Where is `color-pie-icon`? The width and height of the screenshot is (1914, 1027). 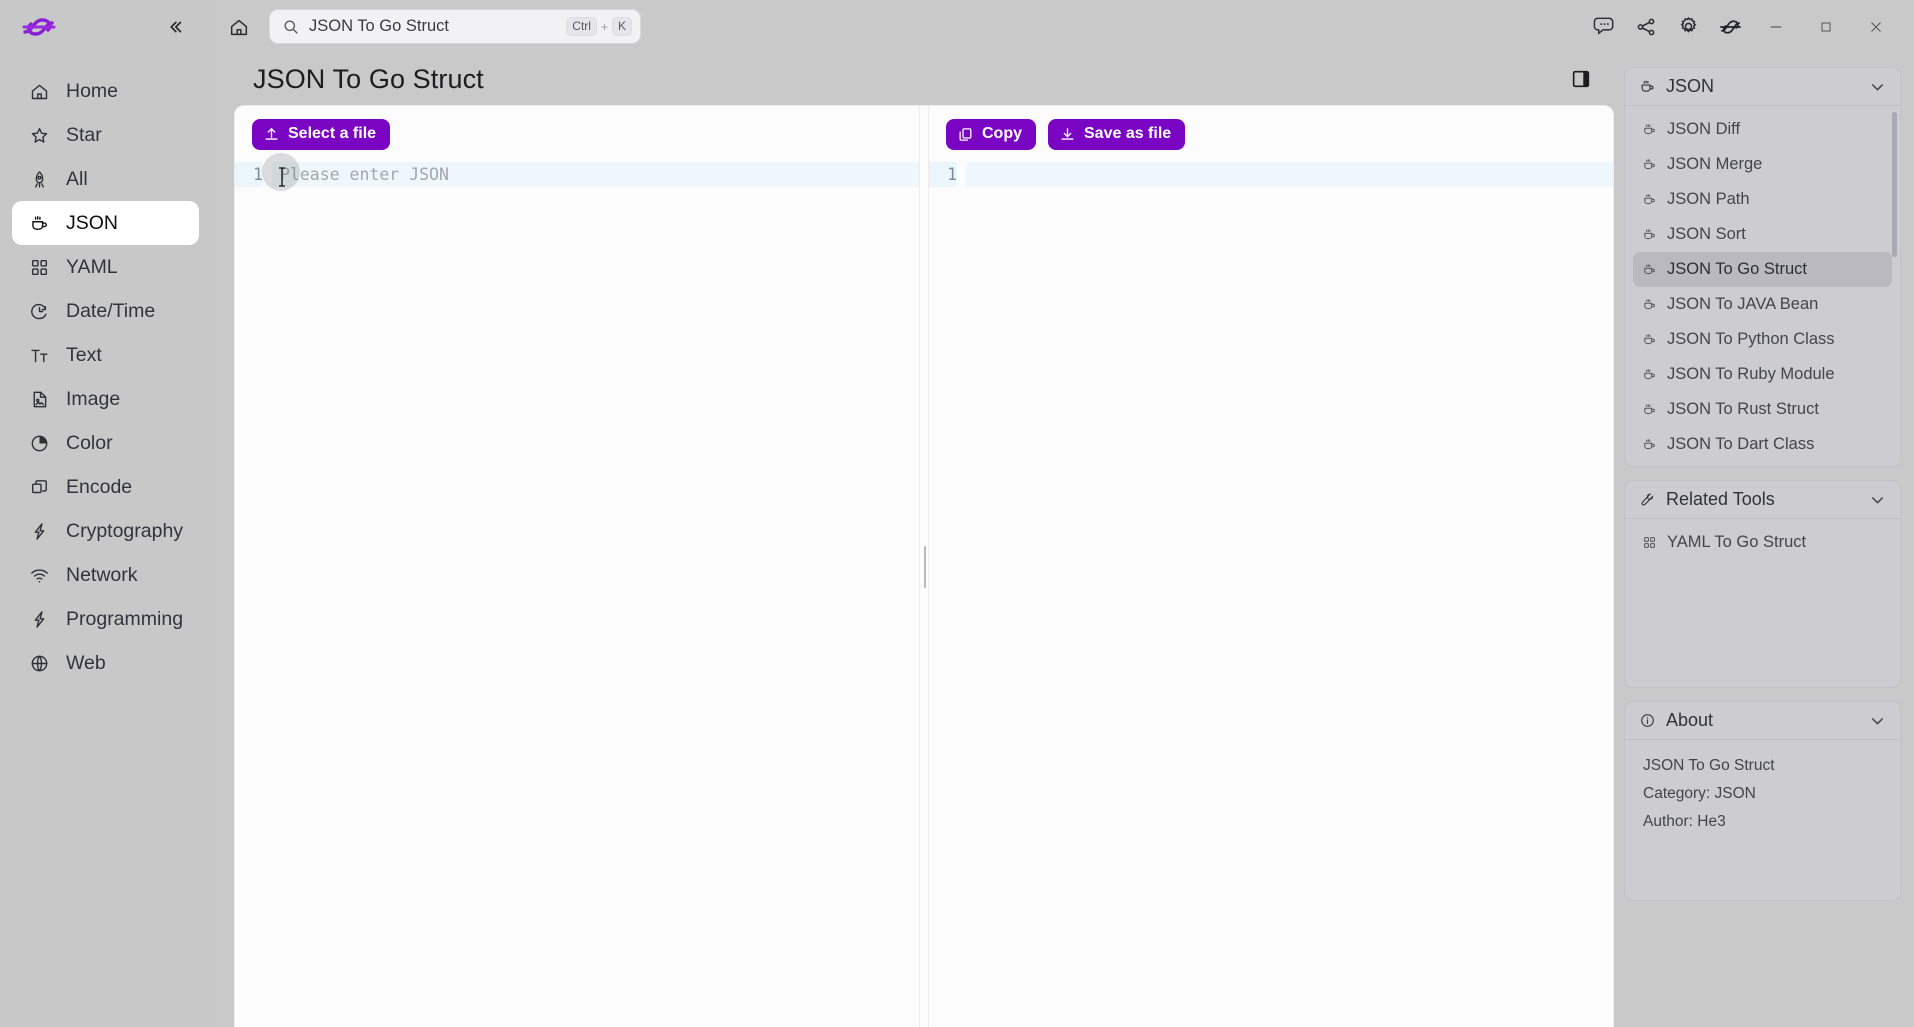
color-pie-icon is located at coordinates (39, 443).